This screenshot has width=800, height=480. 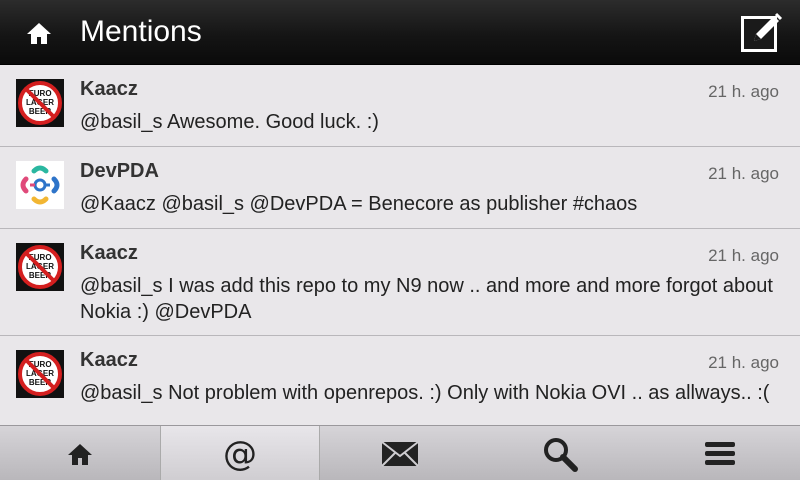 What do you see at coordinates (141, 31) in the screenshot?
I see `page-title: Mentions` at bounding box center [141, 31].